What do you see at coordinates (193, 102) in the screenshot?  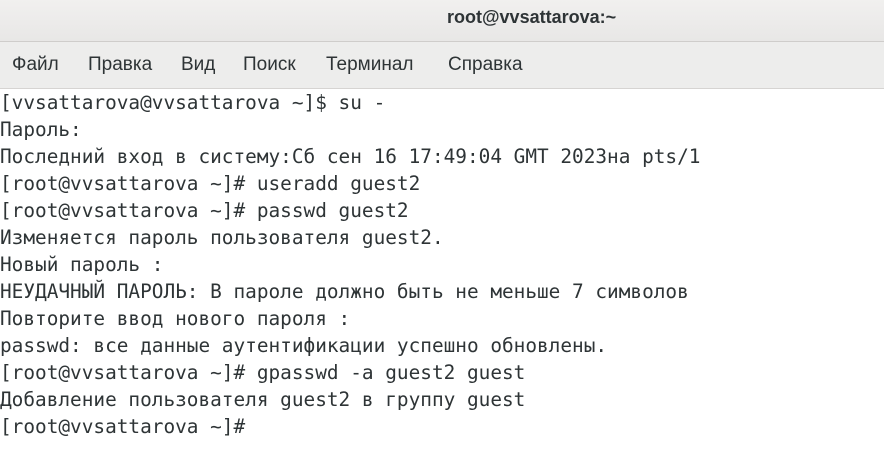 I see `terminal-line: [vvsattarova@vvsattarova ~]$ su -` at bounding box center [193, 102].